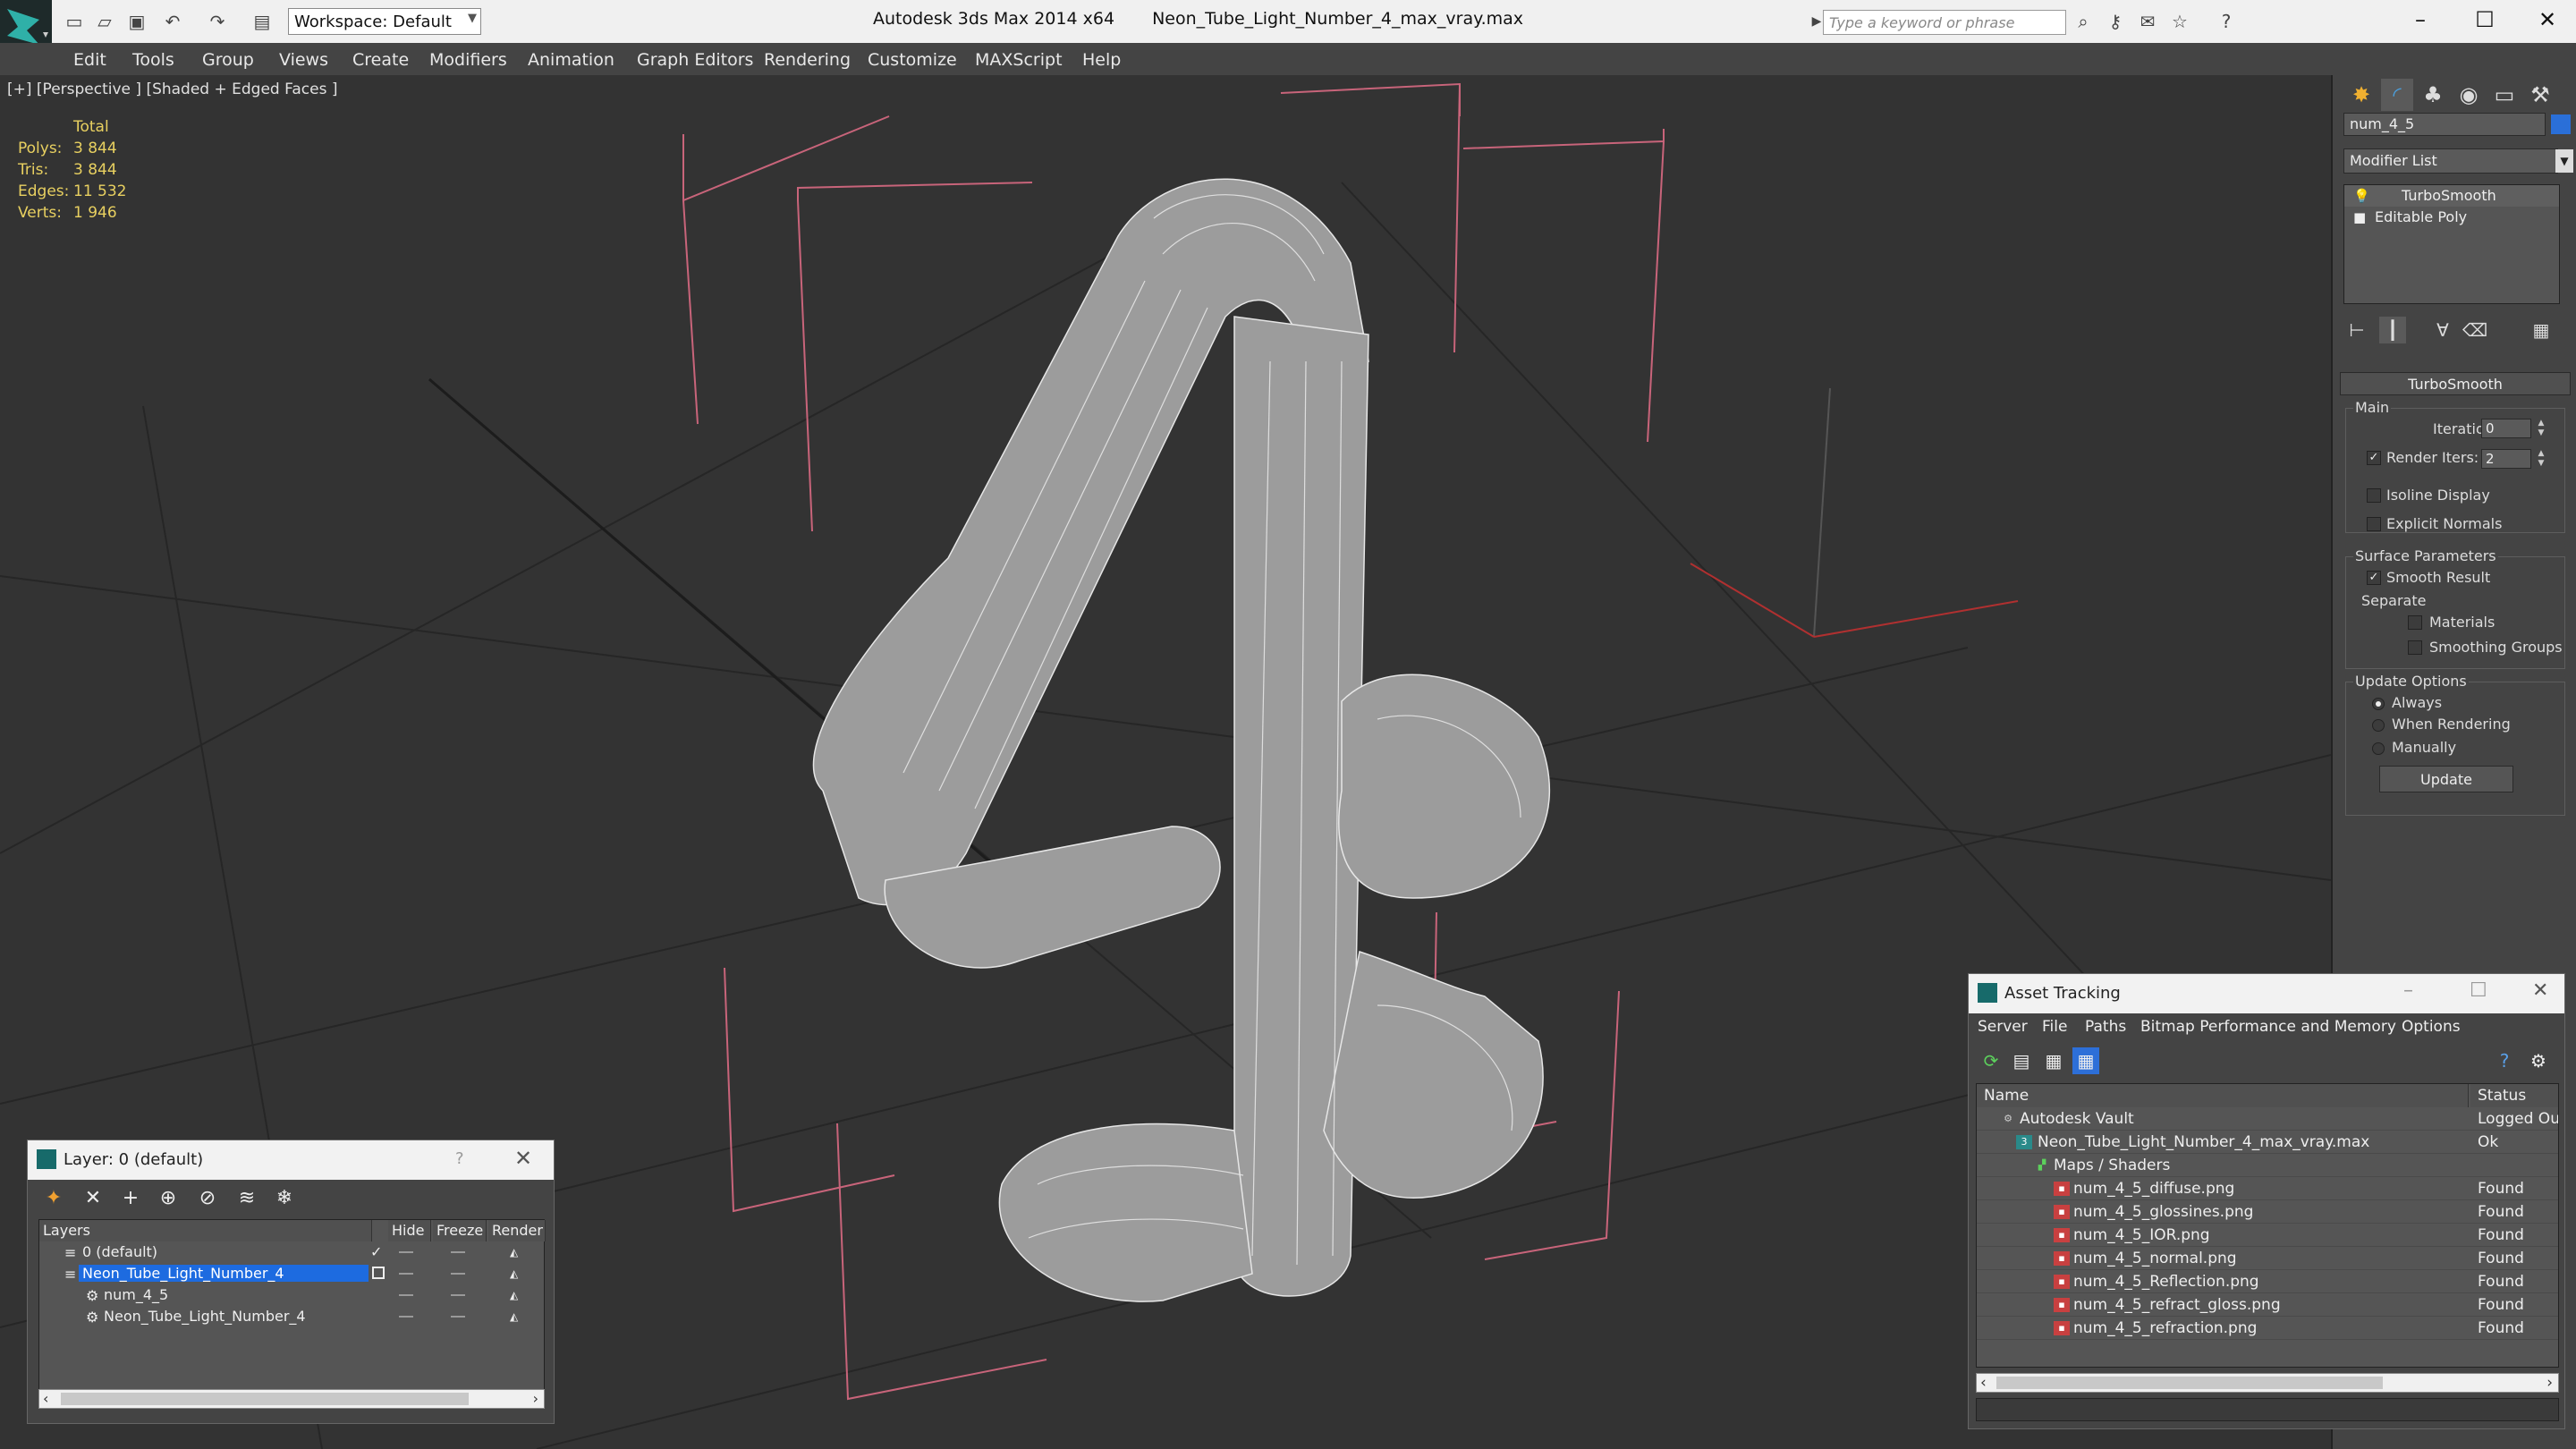 Image resolution: width=2576 pixels, height=1449 pixels. What do you see at coordinates (2392, 330) in the screenshot?
I see `show-end-result-icon: ┃` at bounding box center [2392, 330].